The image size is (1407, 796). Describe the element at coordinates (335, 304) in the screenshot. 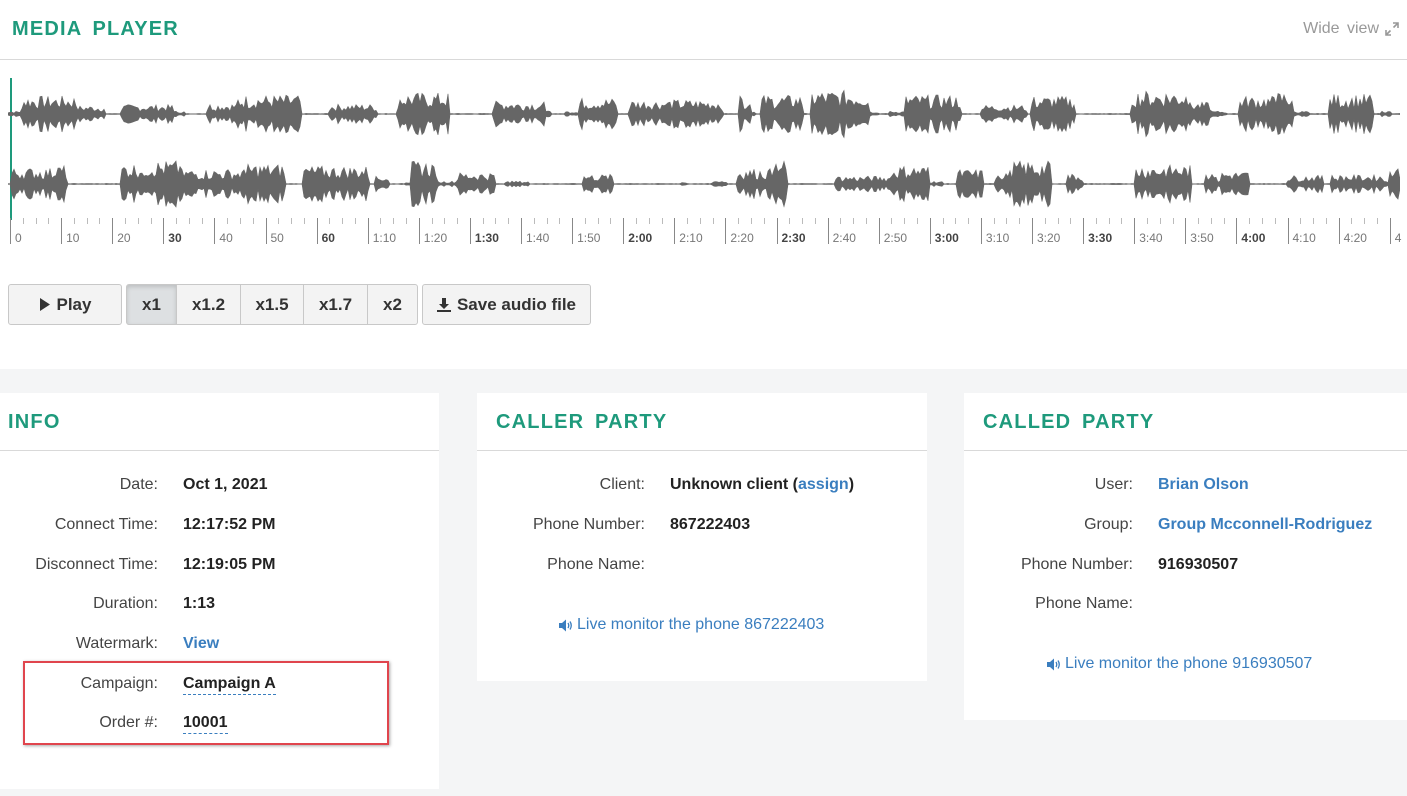

I see `speed-x1-7-button: x1.7` at that location.